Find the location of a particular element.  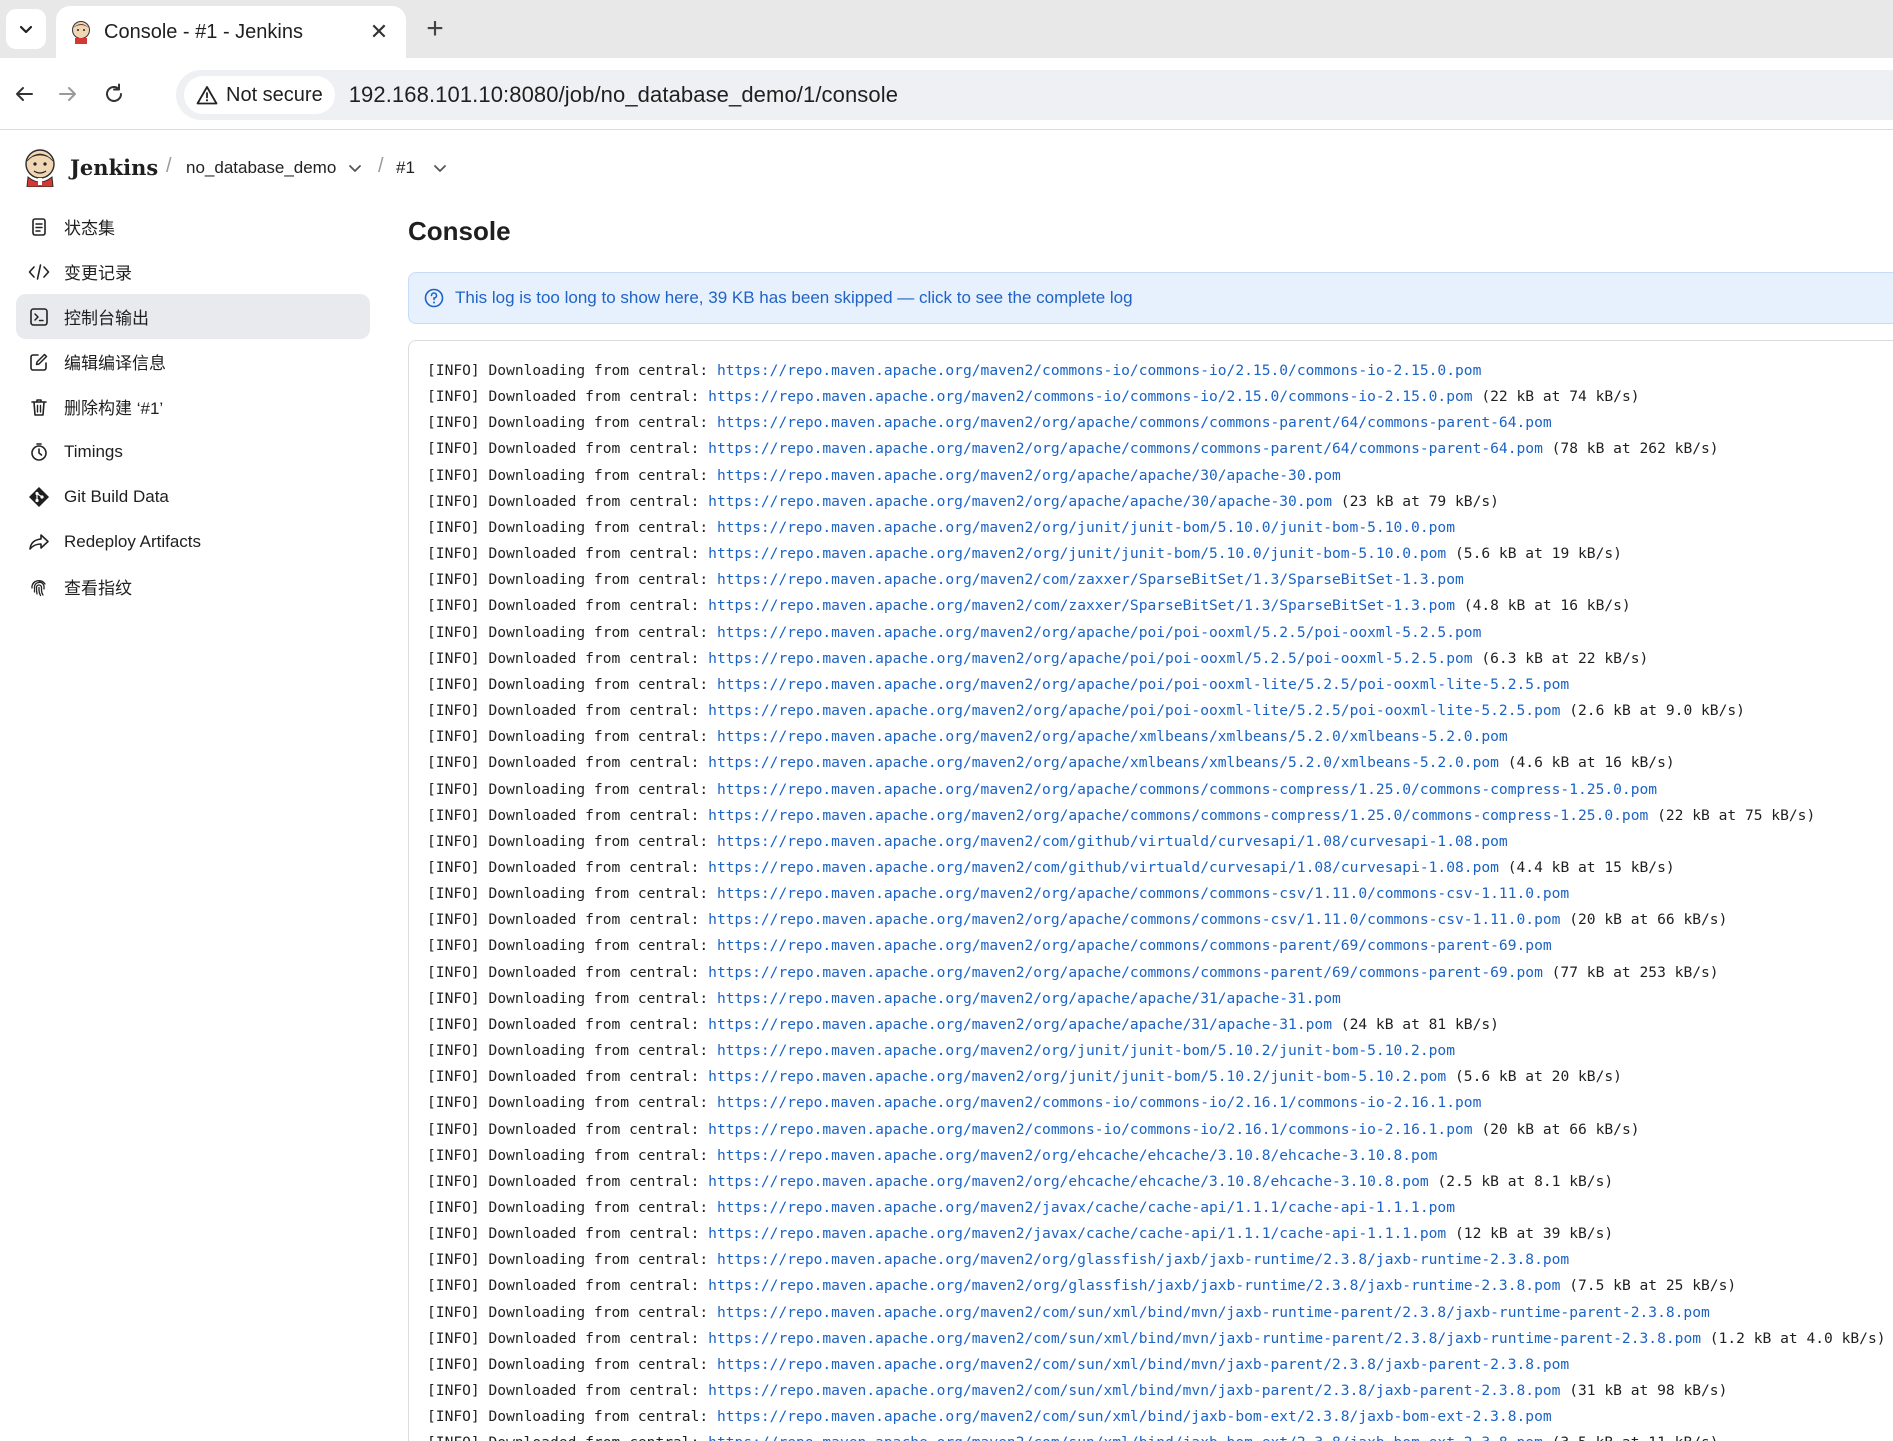

sidebar-item-status: 状态集 is located at coordinates (193, 226).